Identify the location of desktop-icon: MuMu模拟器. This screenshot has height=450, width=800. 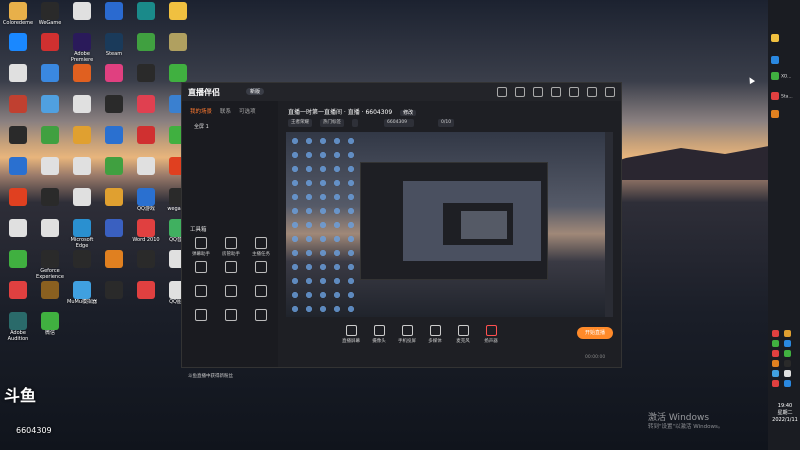
(82, 296).